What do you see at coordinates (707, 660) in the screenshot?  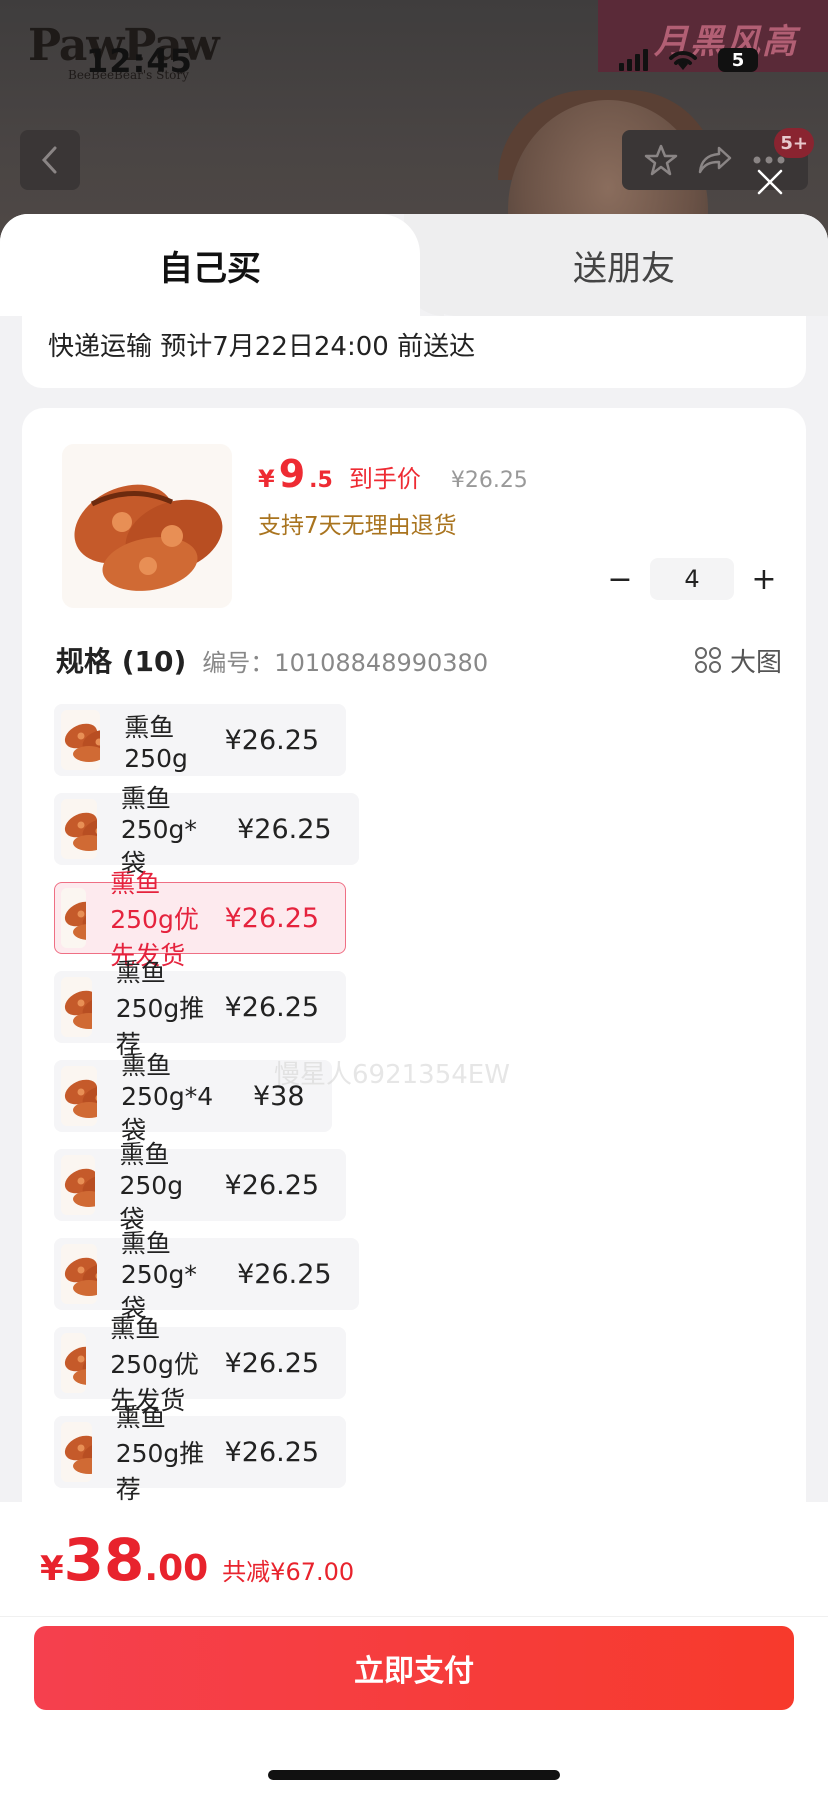 I see `grid-icon` at bounding box center [707, 660].